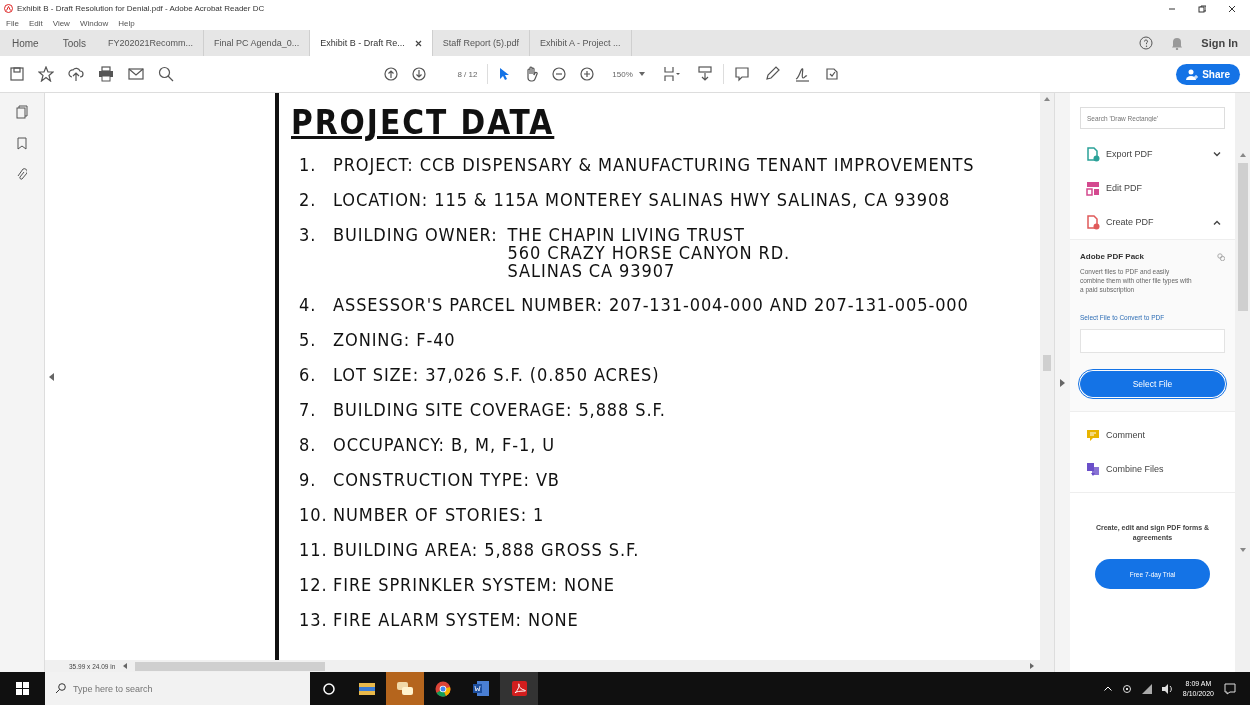  Describe the element at coordinates (61, 23) in the screenshot. I see `menu-item: View` at that location.